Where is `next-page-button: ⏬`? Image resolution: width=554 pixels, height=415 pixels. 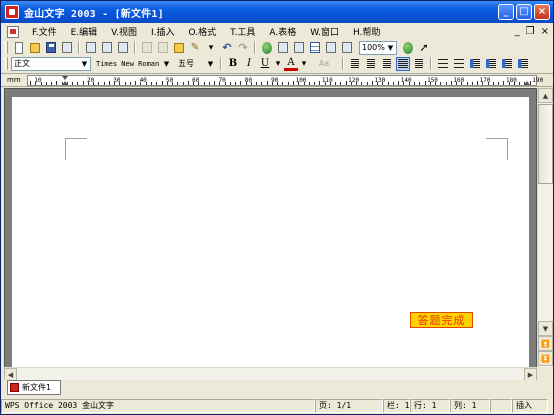
next-page-button: ⏬ is located at coordinates (545, 358).